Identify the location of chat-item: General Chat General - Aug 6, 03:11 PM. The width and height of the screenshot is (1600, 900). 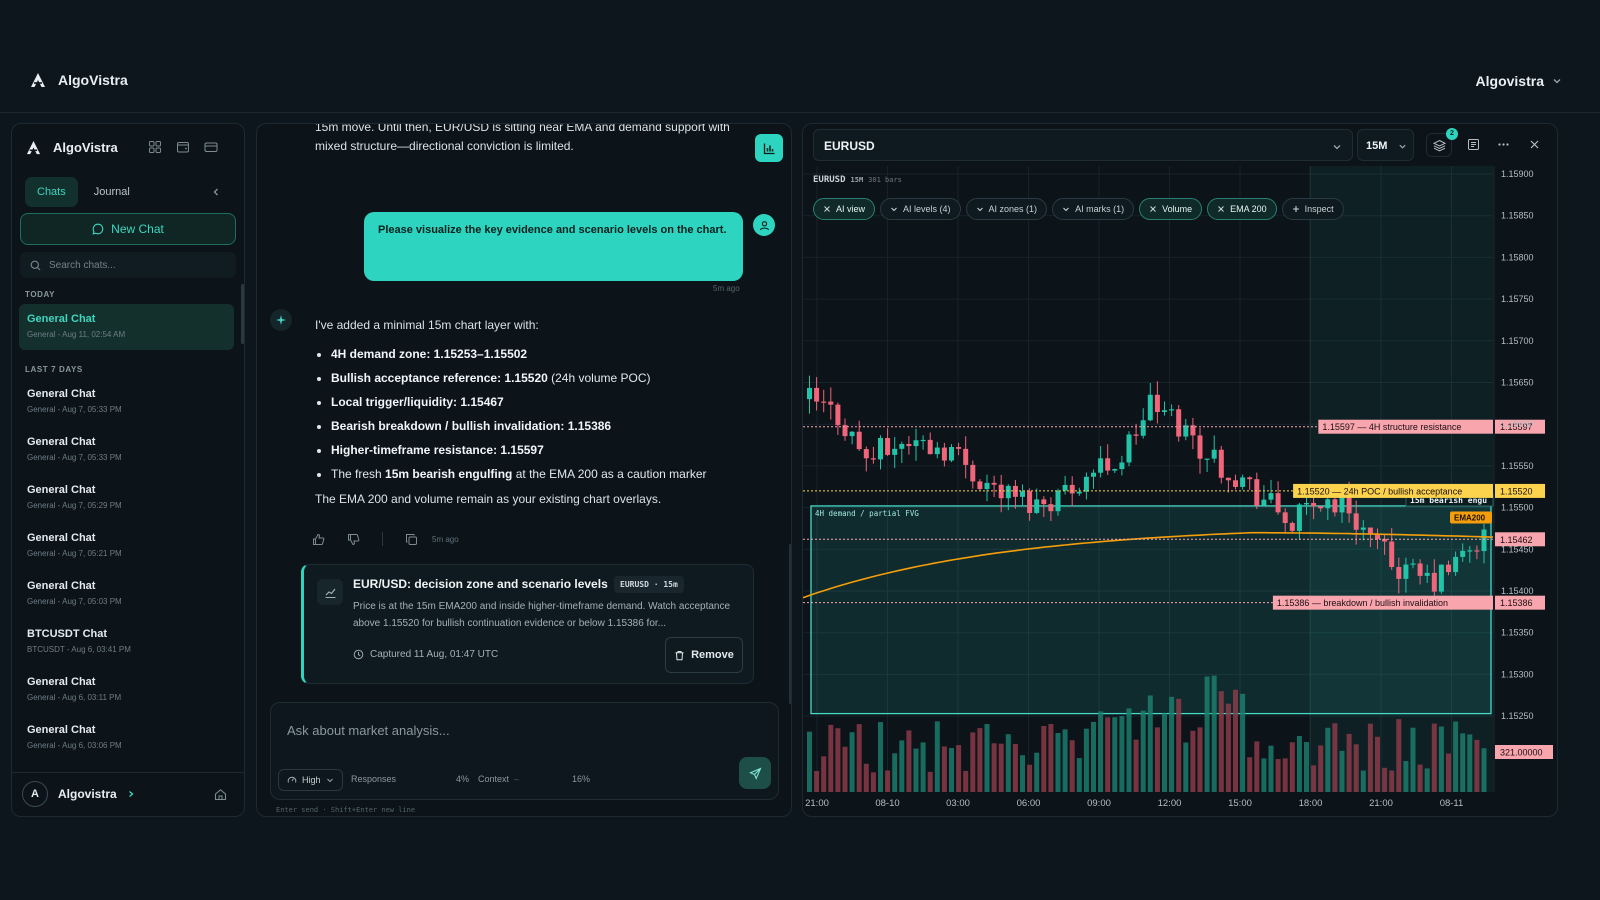
(126, 695).